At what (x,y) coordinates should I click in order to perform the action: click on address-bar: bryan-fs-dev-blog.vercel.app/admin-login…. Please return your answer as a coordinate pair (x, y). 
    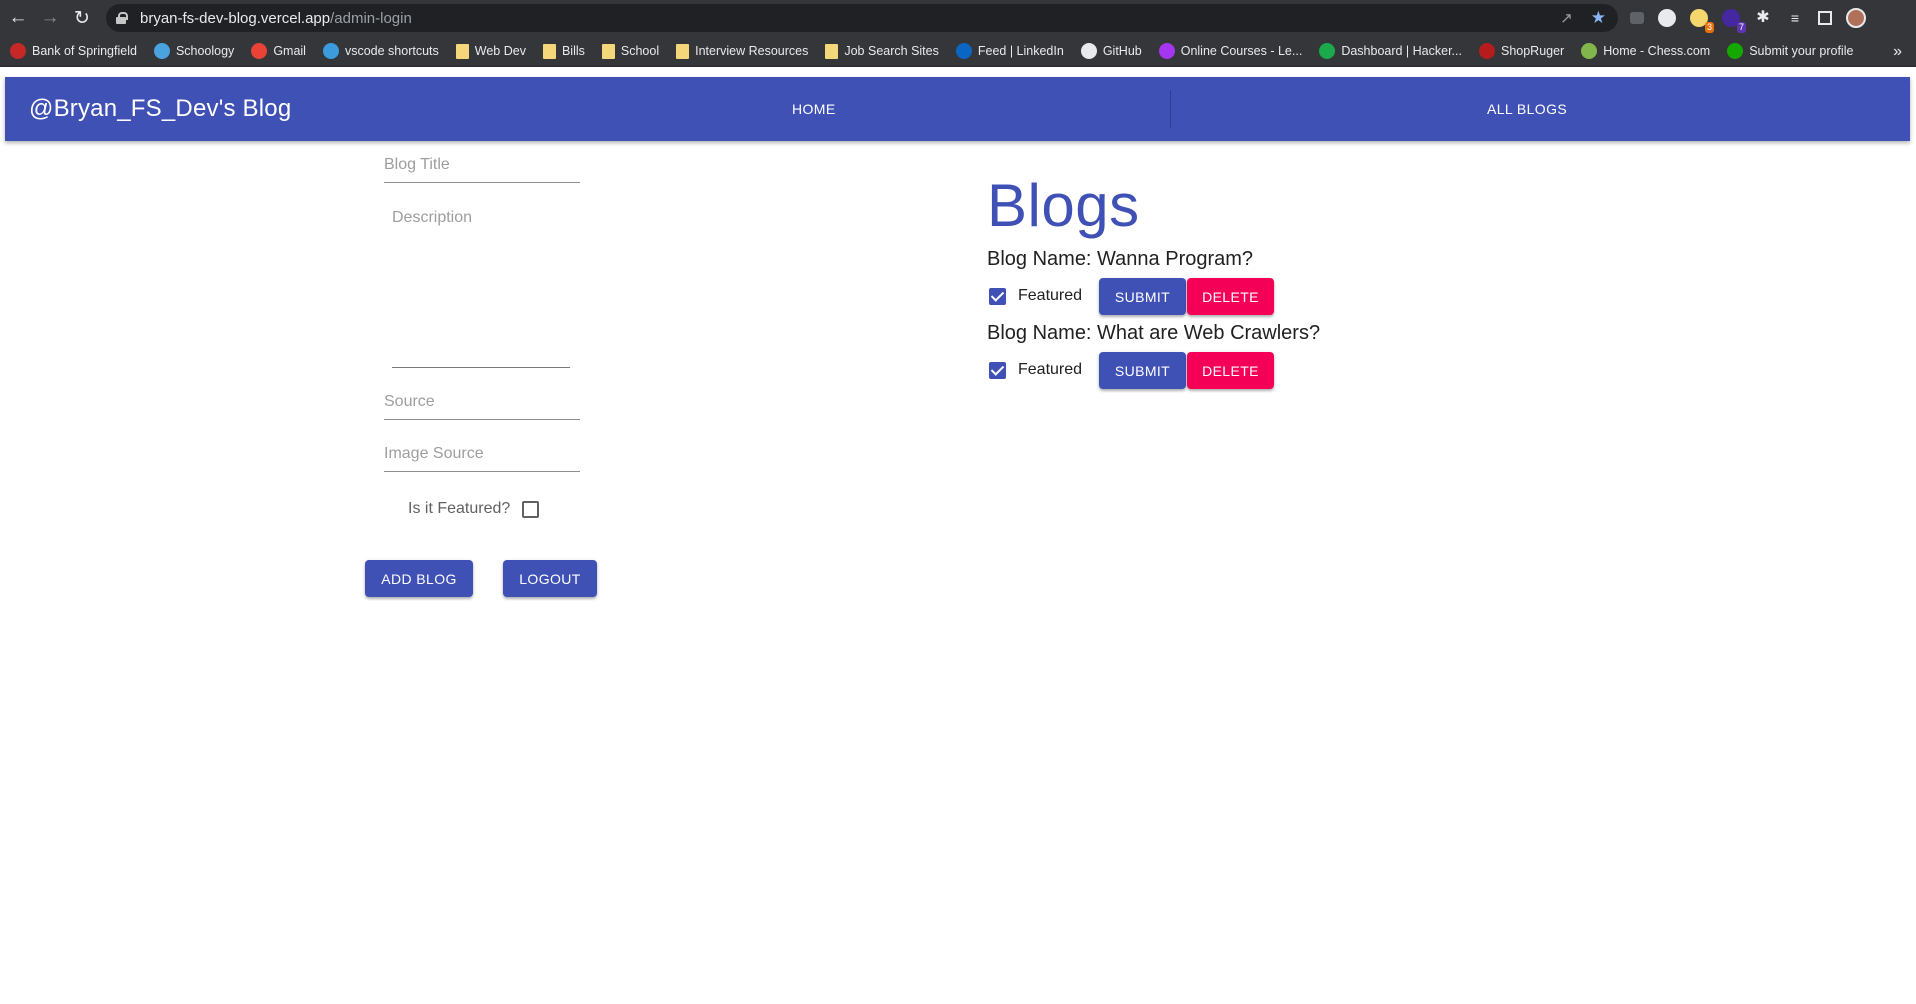
    Looking at the image, I should click on (862, 18).